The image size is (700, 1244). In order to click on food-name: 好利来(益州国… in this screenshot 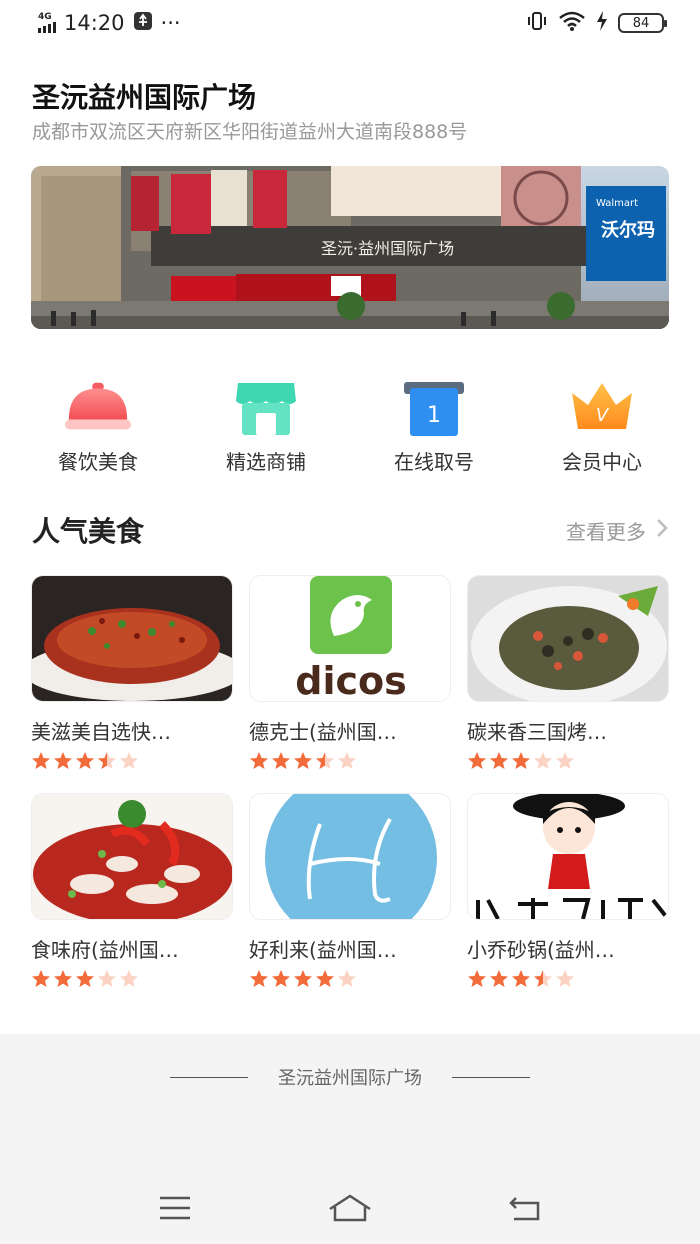, I will do `click(323, 950)`.